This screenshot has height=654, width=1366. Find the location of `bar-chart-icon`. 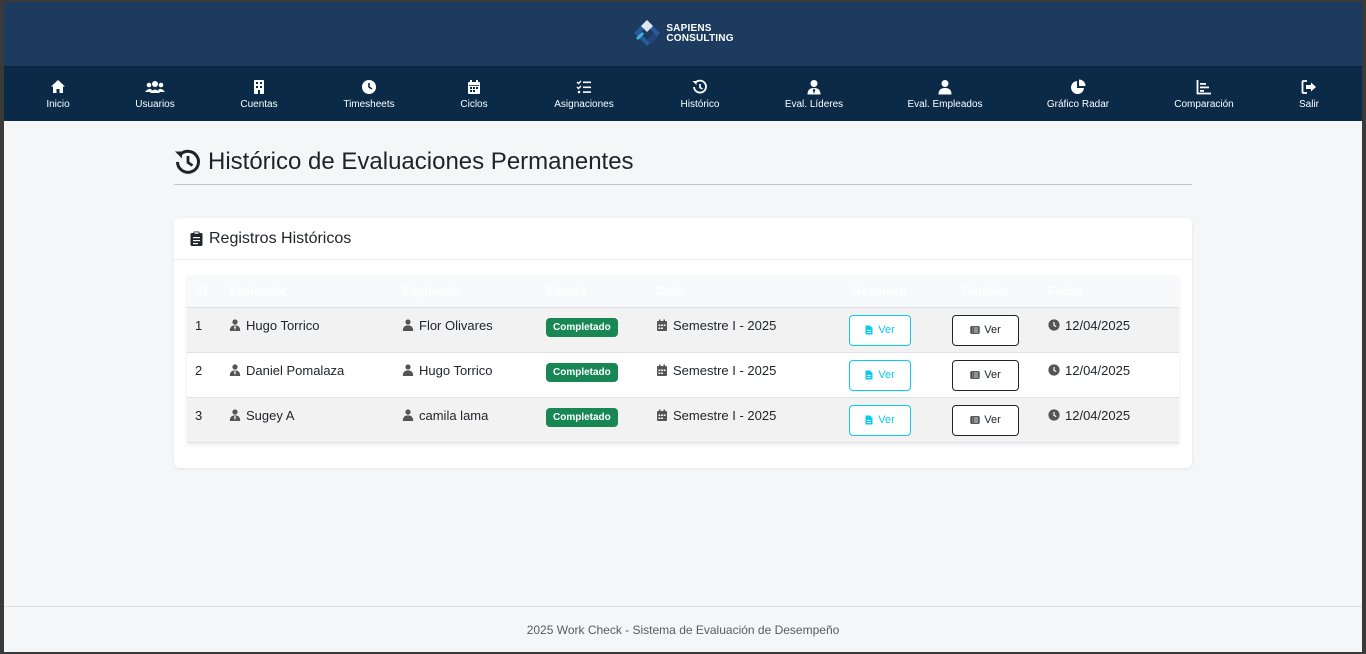

bar-chart-icon is located at coordinates (1203, 86).